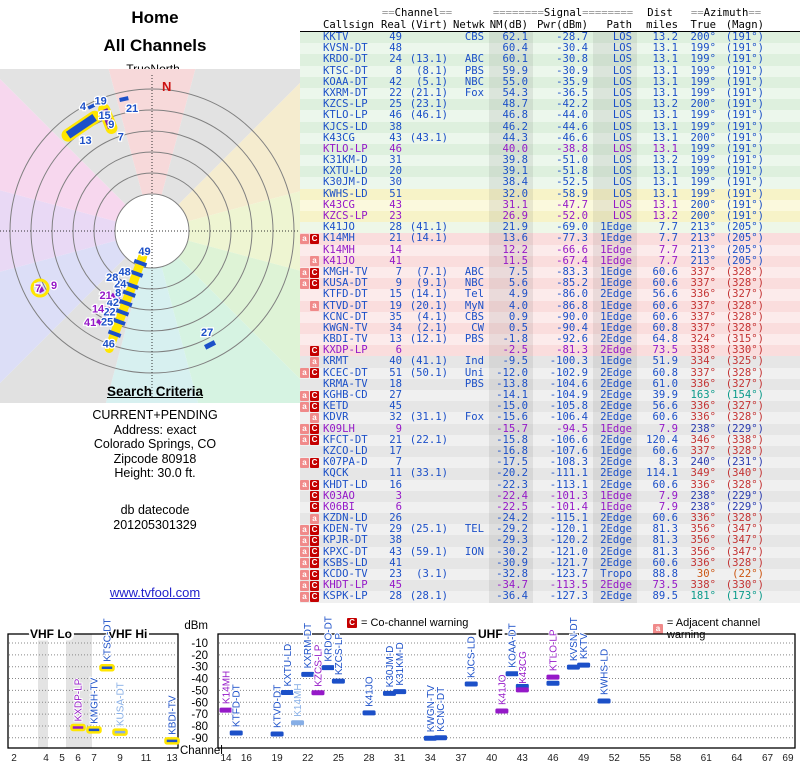 The height and width of the screenshot is (768, 800). What do you see at coordinates (744, 395) in the screenshot?
I see `table-cell: (154°)` at bounding box center [744, 395].